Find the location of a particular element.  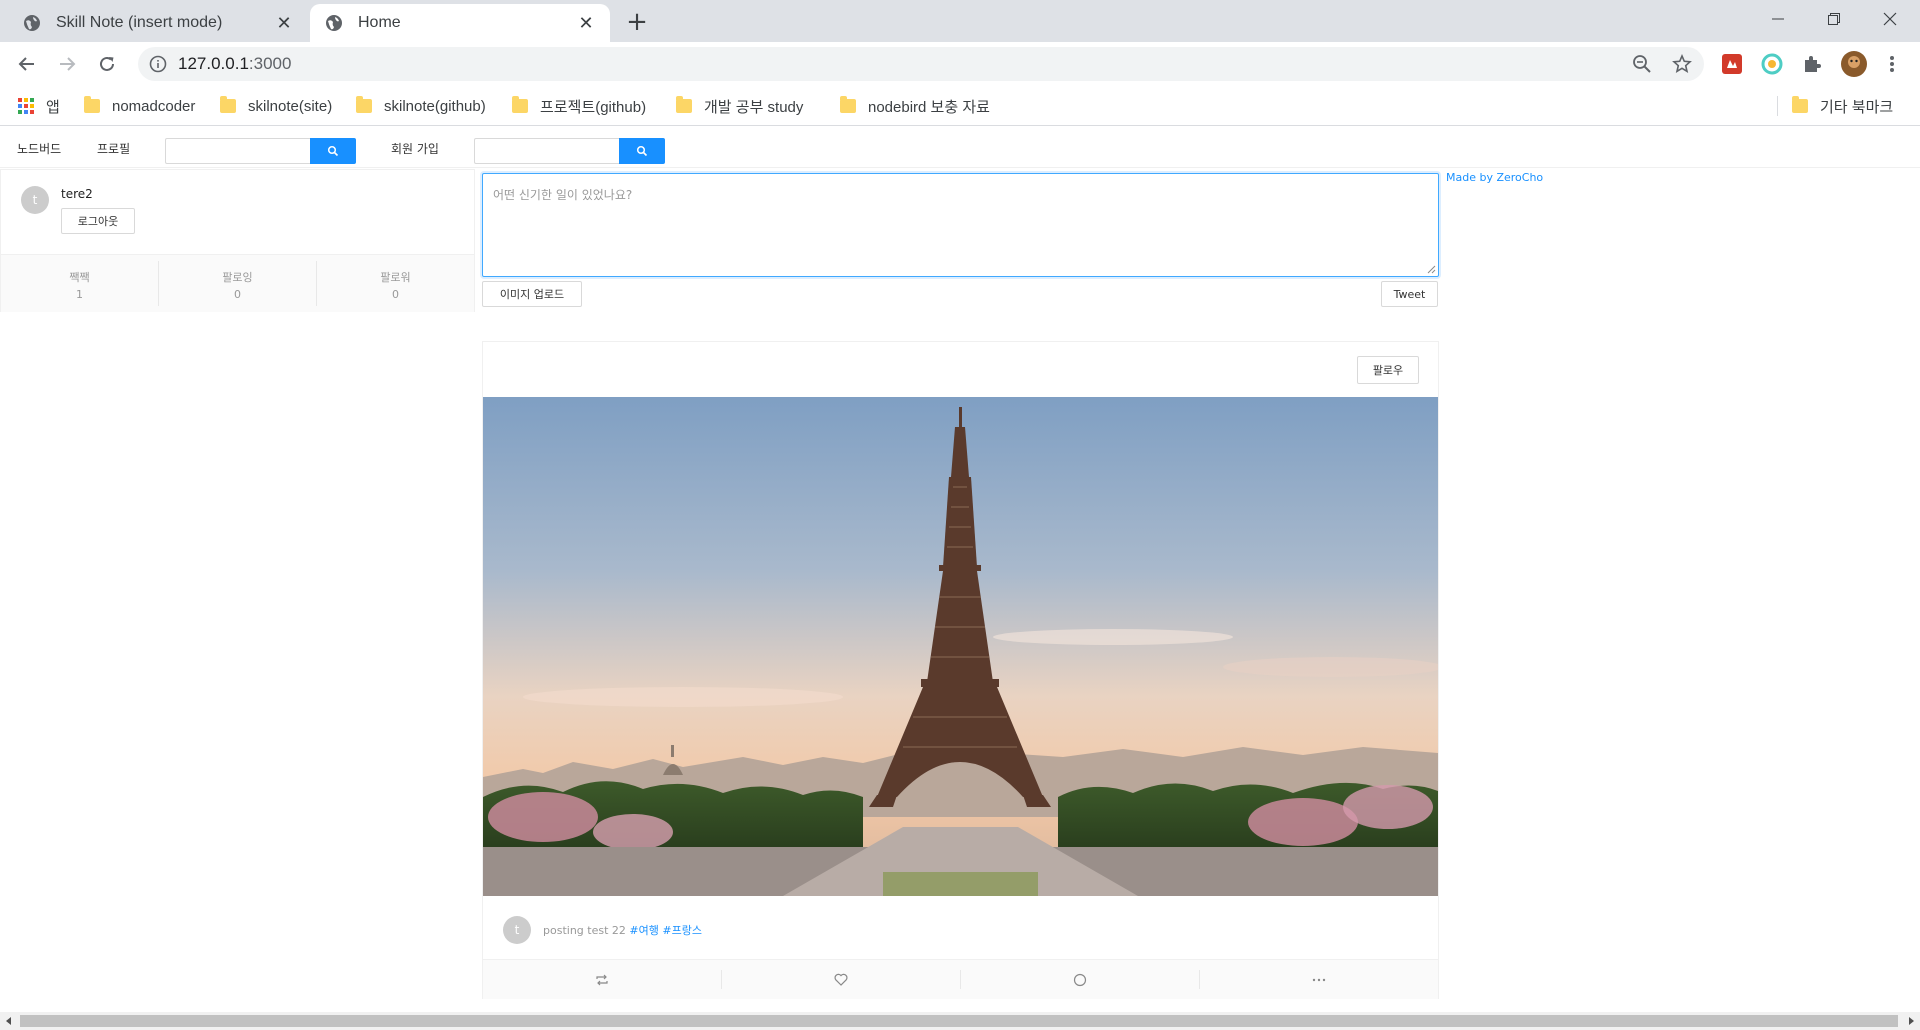

info-icon is located at coordinates (158, 64).